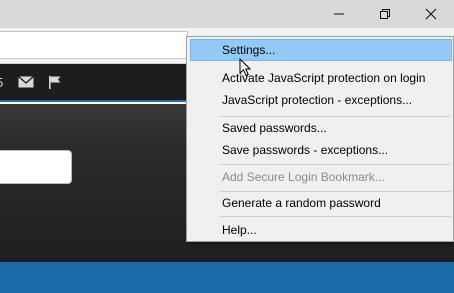  I want to click on notification-count: 5, so click(1, 83).